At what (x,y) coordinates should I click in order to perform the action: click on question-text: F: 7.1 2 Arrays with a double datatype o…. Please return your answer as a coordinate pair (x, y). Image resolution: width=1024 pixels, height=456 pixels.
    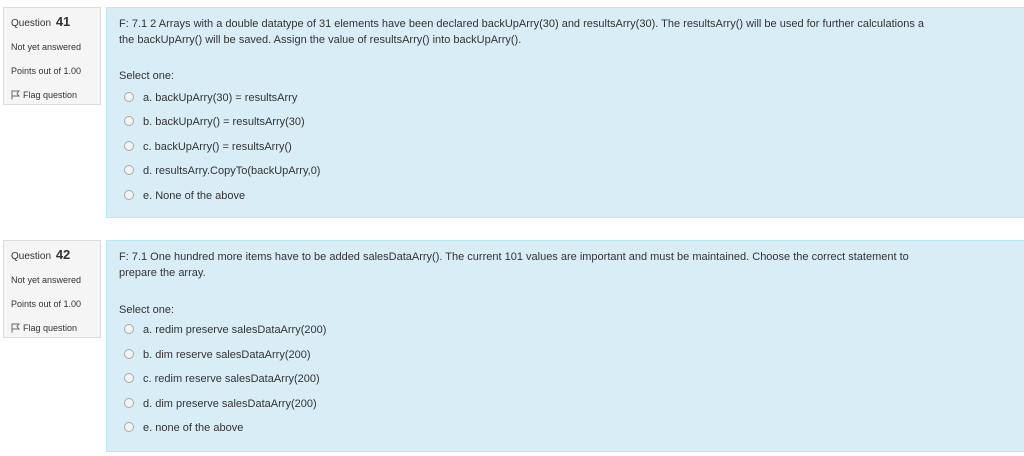
    Looking at the image, I should click on (569, 32).